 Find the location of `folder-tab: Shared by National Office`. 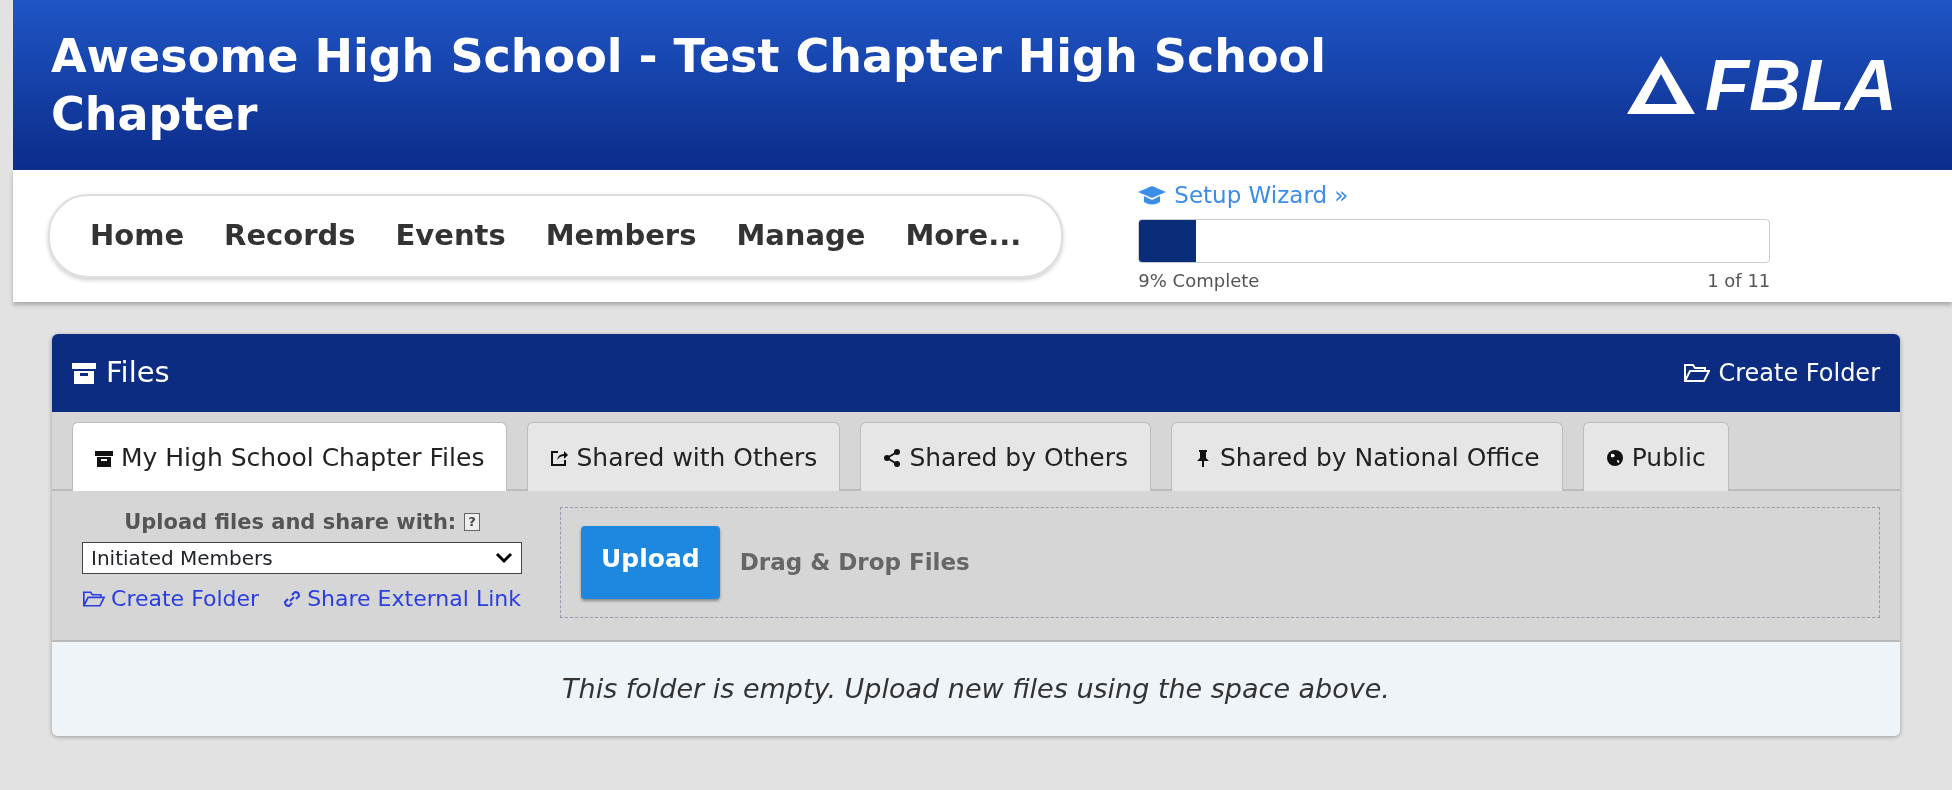

folder-tab: Shared by National Office is located at coordinates (1367, 456).